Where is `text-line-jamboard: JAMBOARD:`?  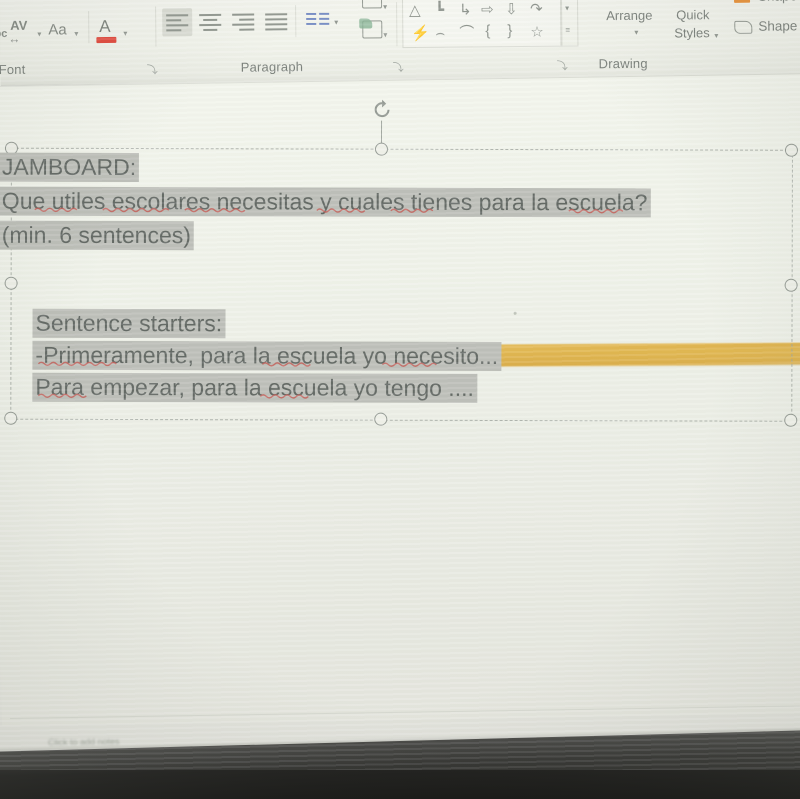
text-line-jamboard: JAMBOARD: is located at coordinates (70, 167).